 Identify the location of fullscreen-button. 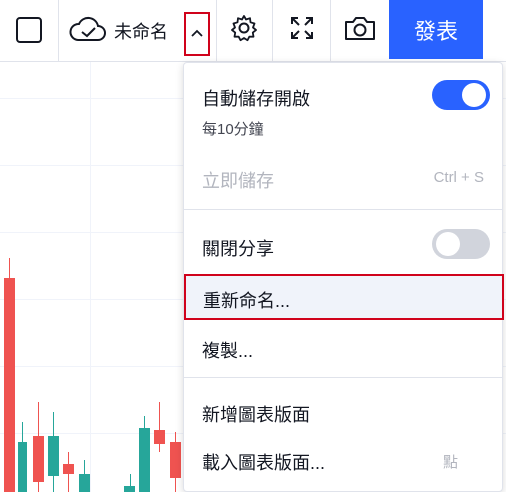
(302, 30).